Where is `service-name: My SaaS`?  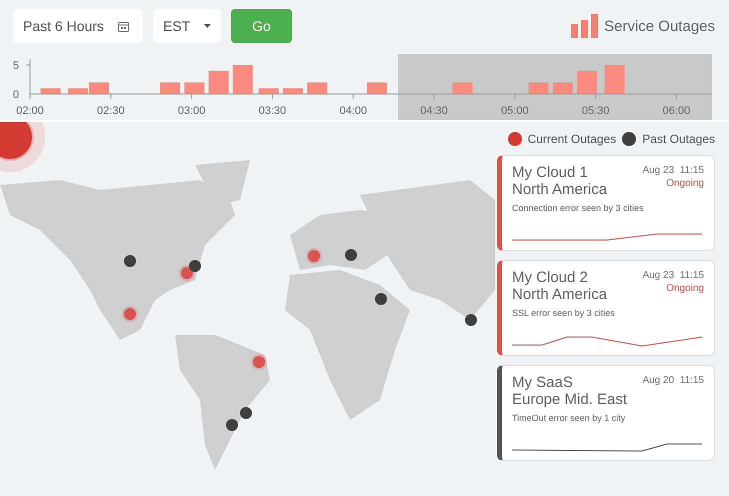 service-name: My SaaS is located at coordinates (543, 382).